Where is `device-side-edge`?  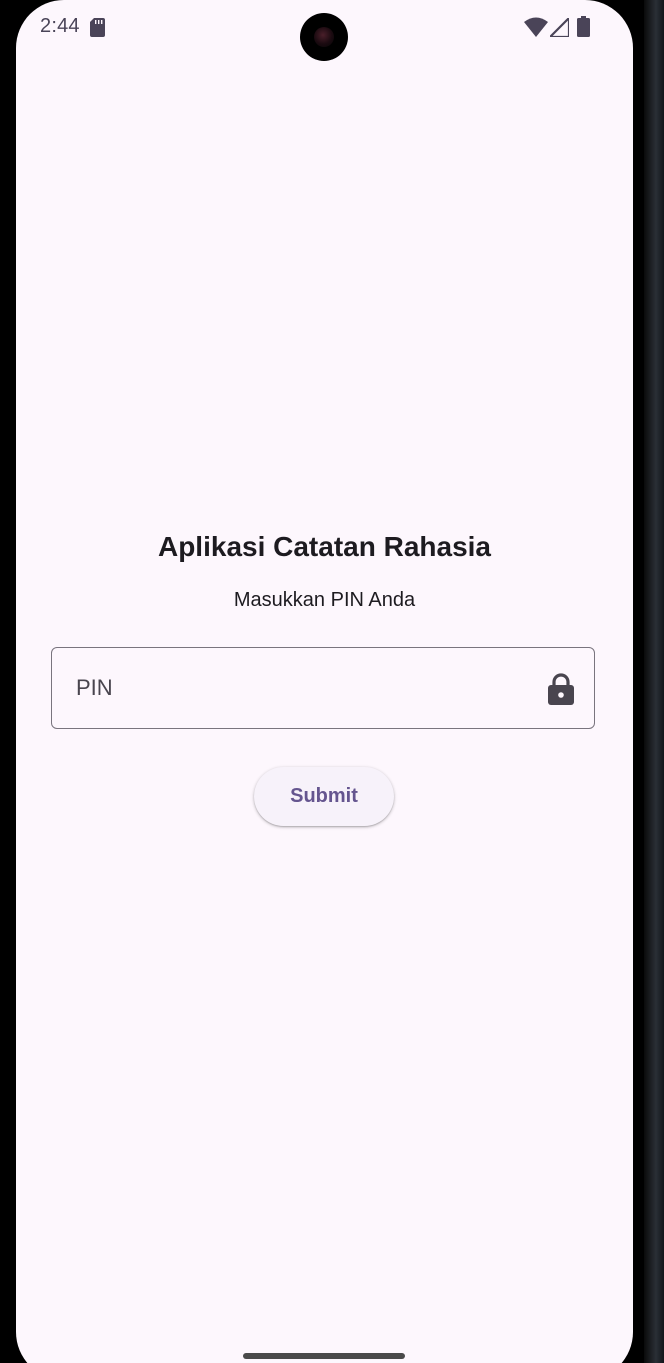
device-side-edge is located at coordinates (654, 681).